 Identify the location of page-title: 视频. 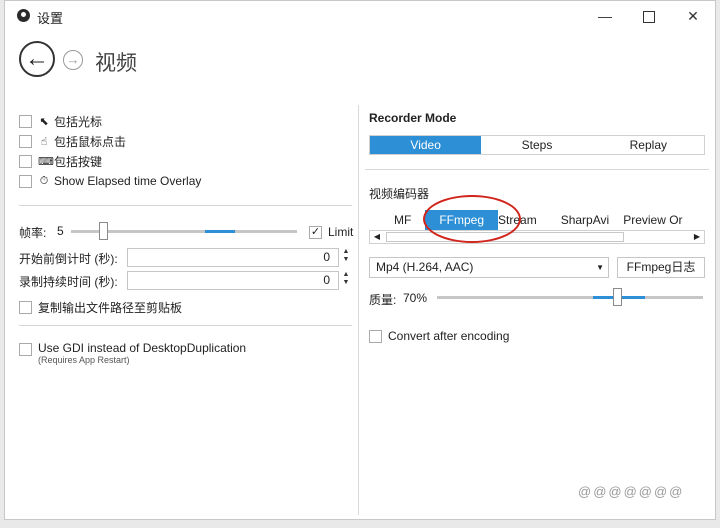
(116, 63).